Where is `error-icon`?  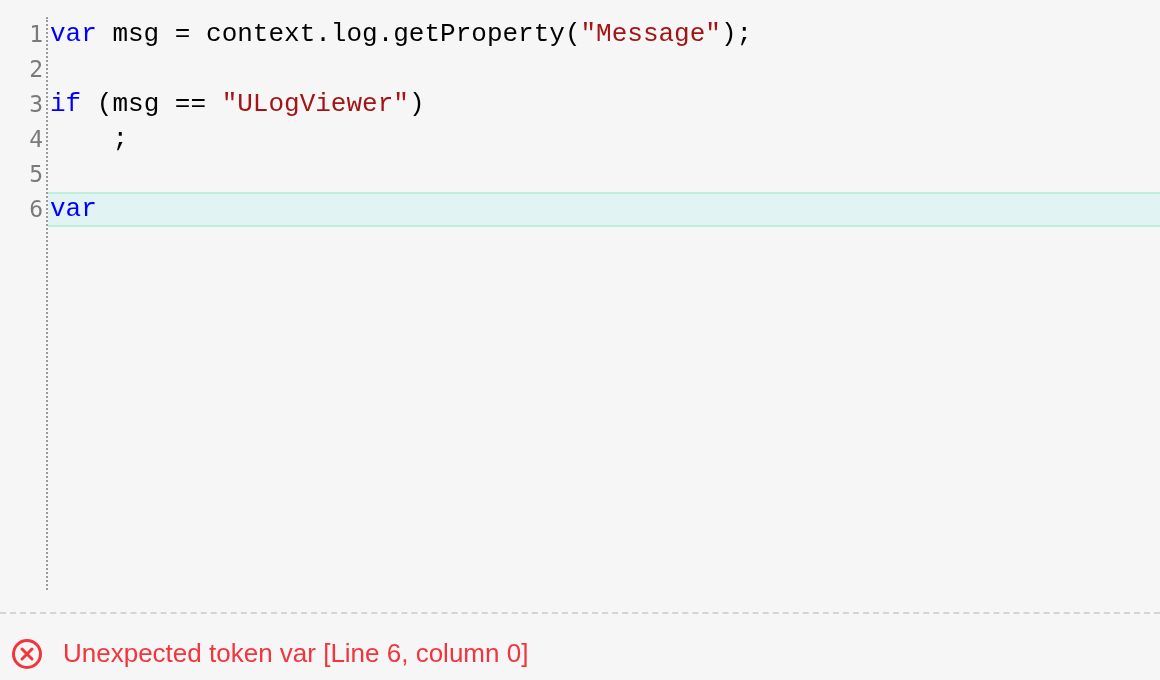
error-icon is located at coordinates (27, 653).